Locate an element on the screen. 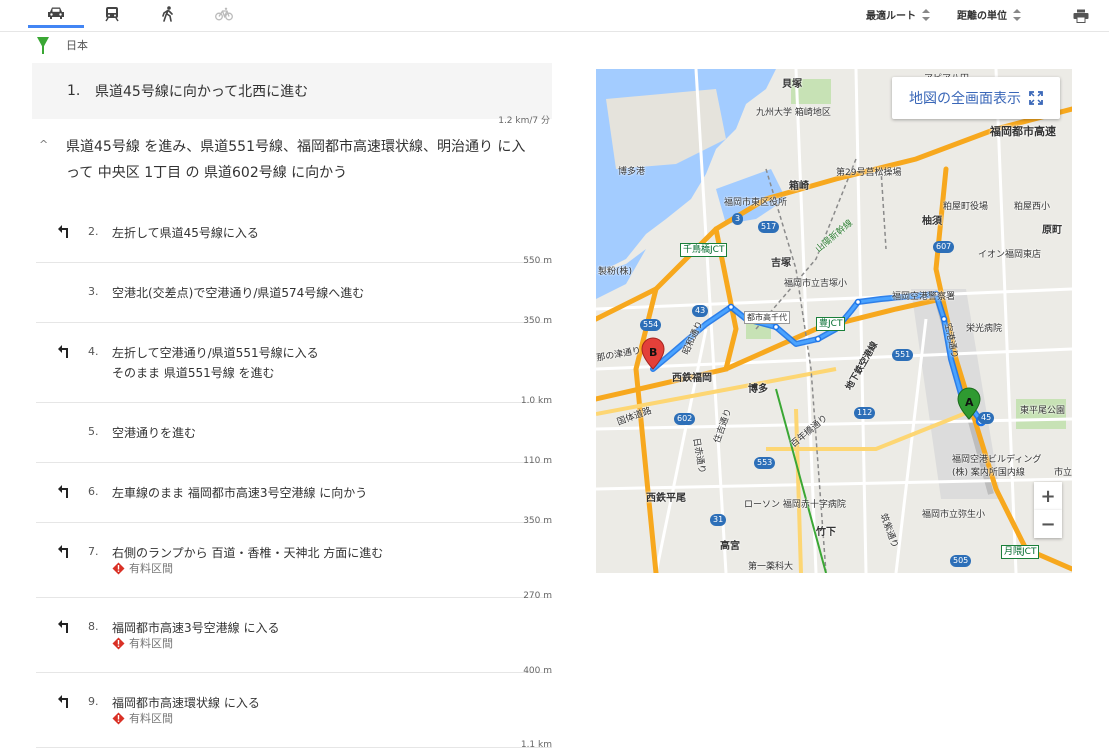 The width and height of the screenshot is (1109, 754). step-text-line: 左折して空港通り/県道551号線に入る is located at coordinates (215, 353).